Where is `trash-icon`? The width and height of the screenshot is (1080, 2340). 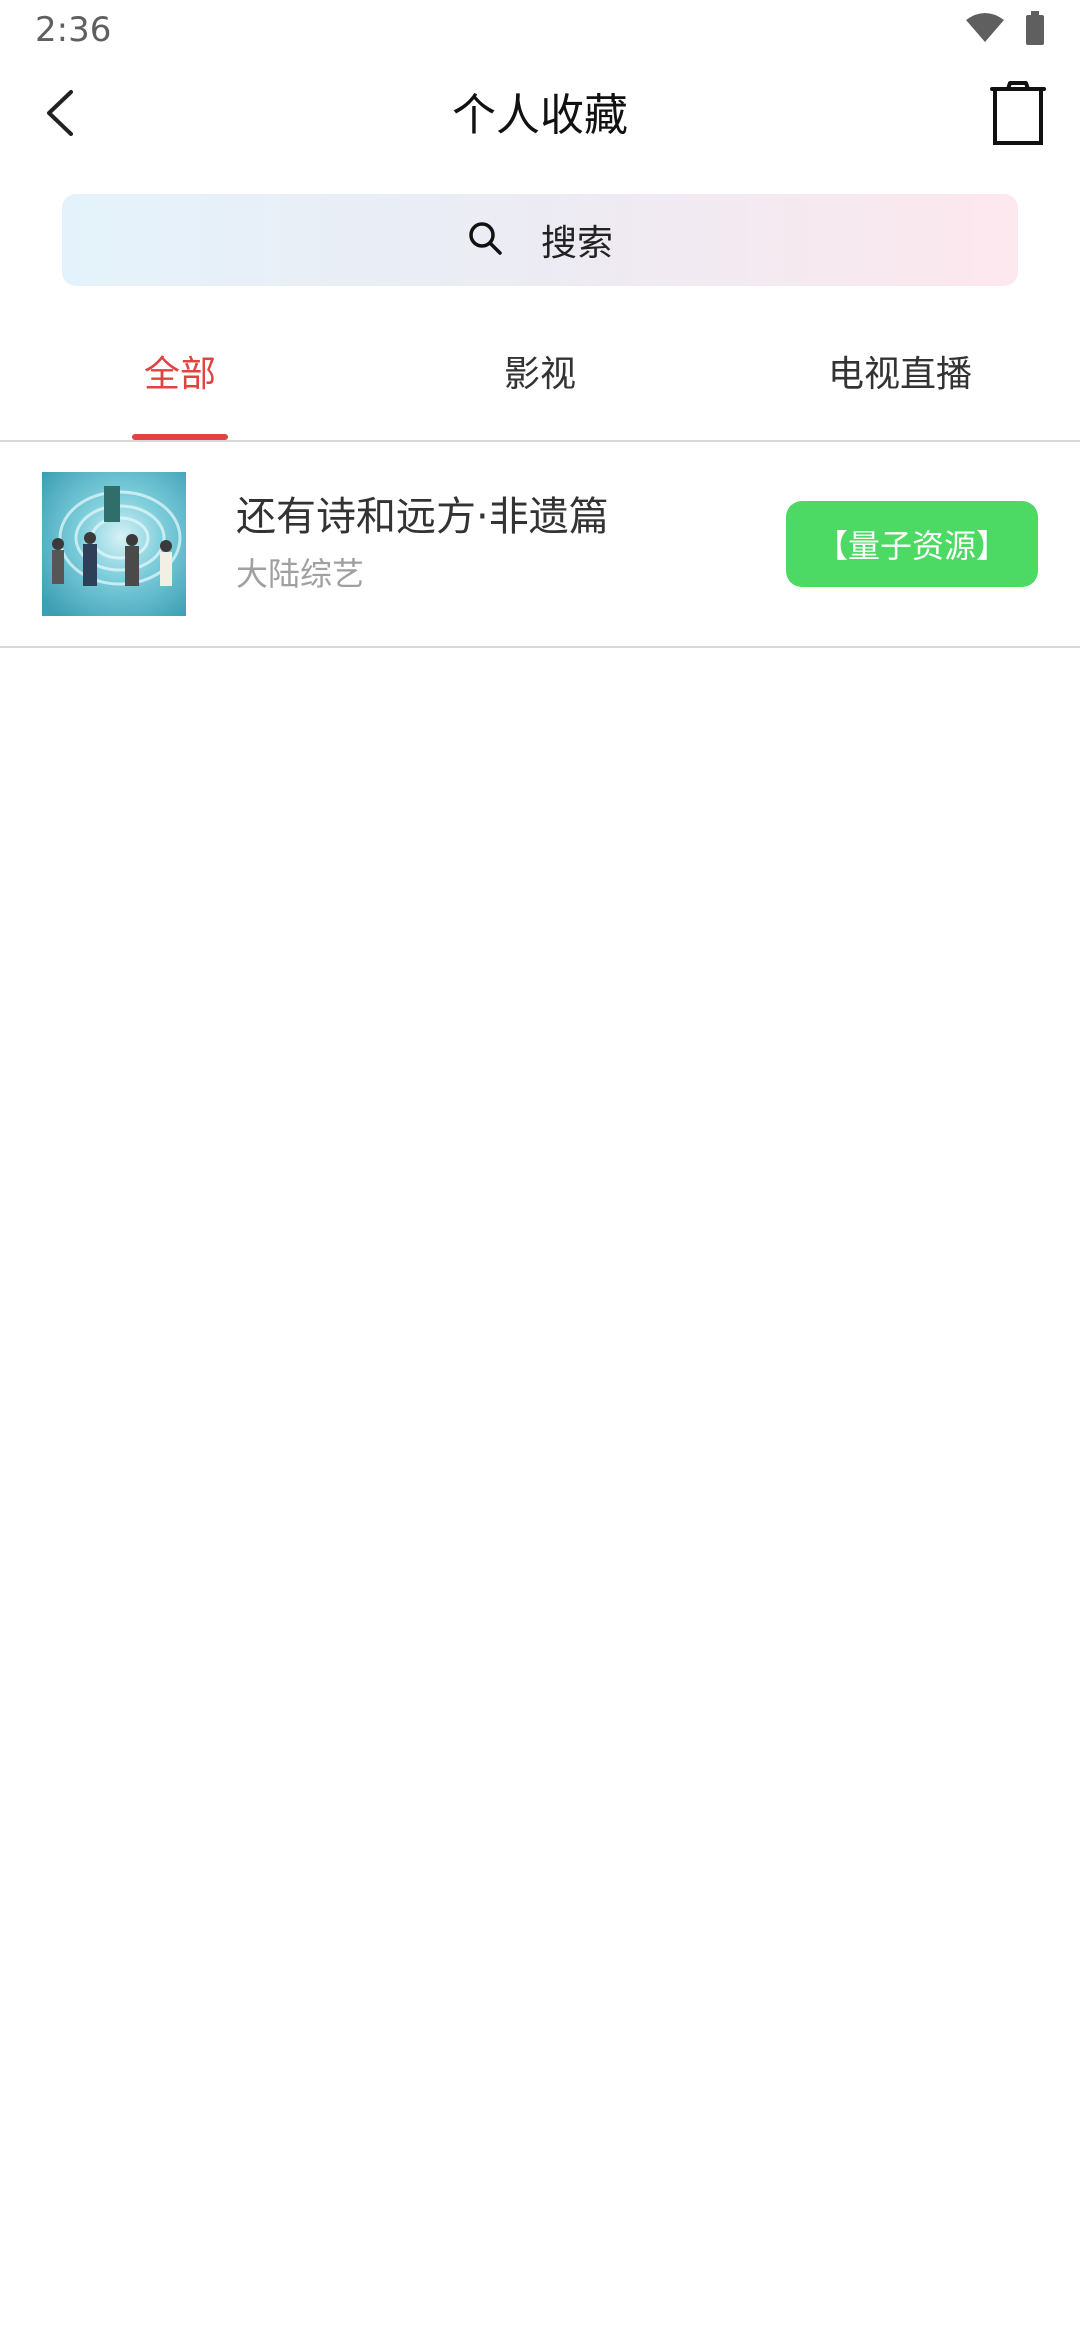
trash-icon is located at coordinates (1018, 115).